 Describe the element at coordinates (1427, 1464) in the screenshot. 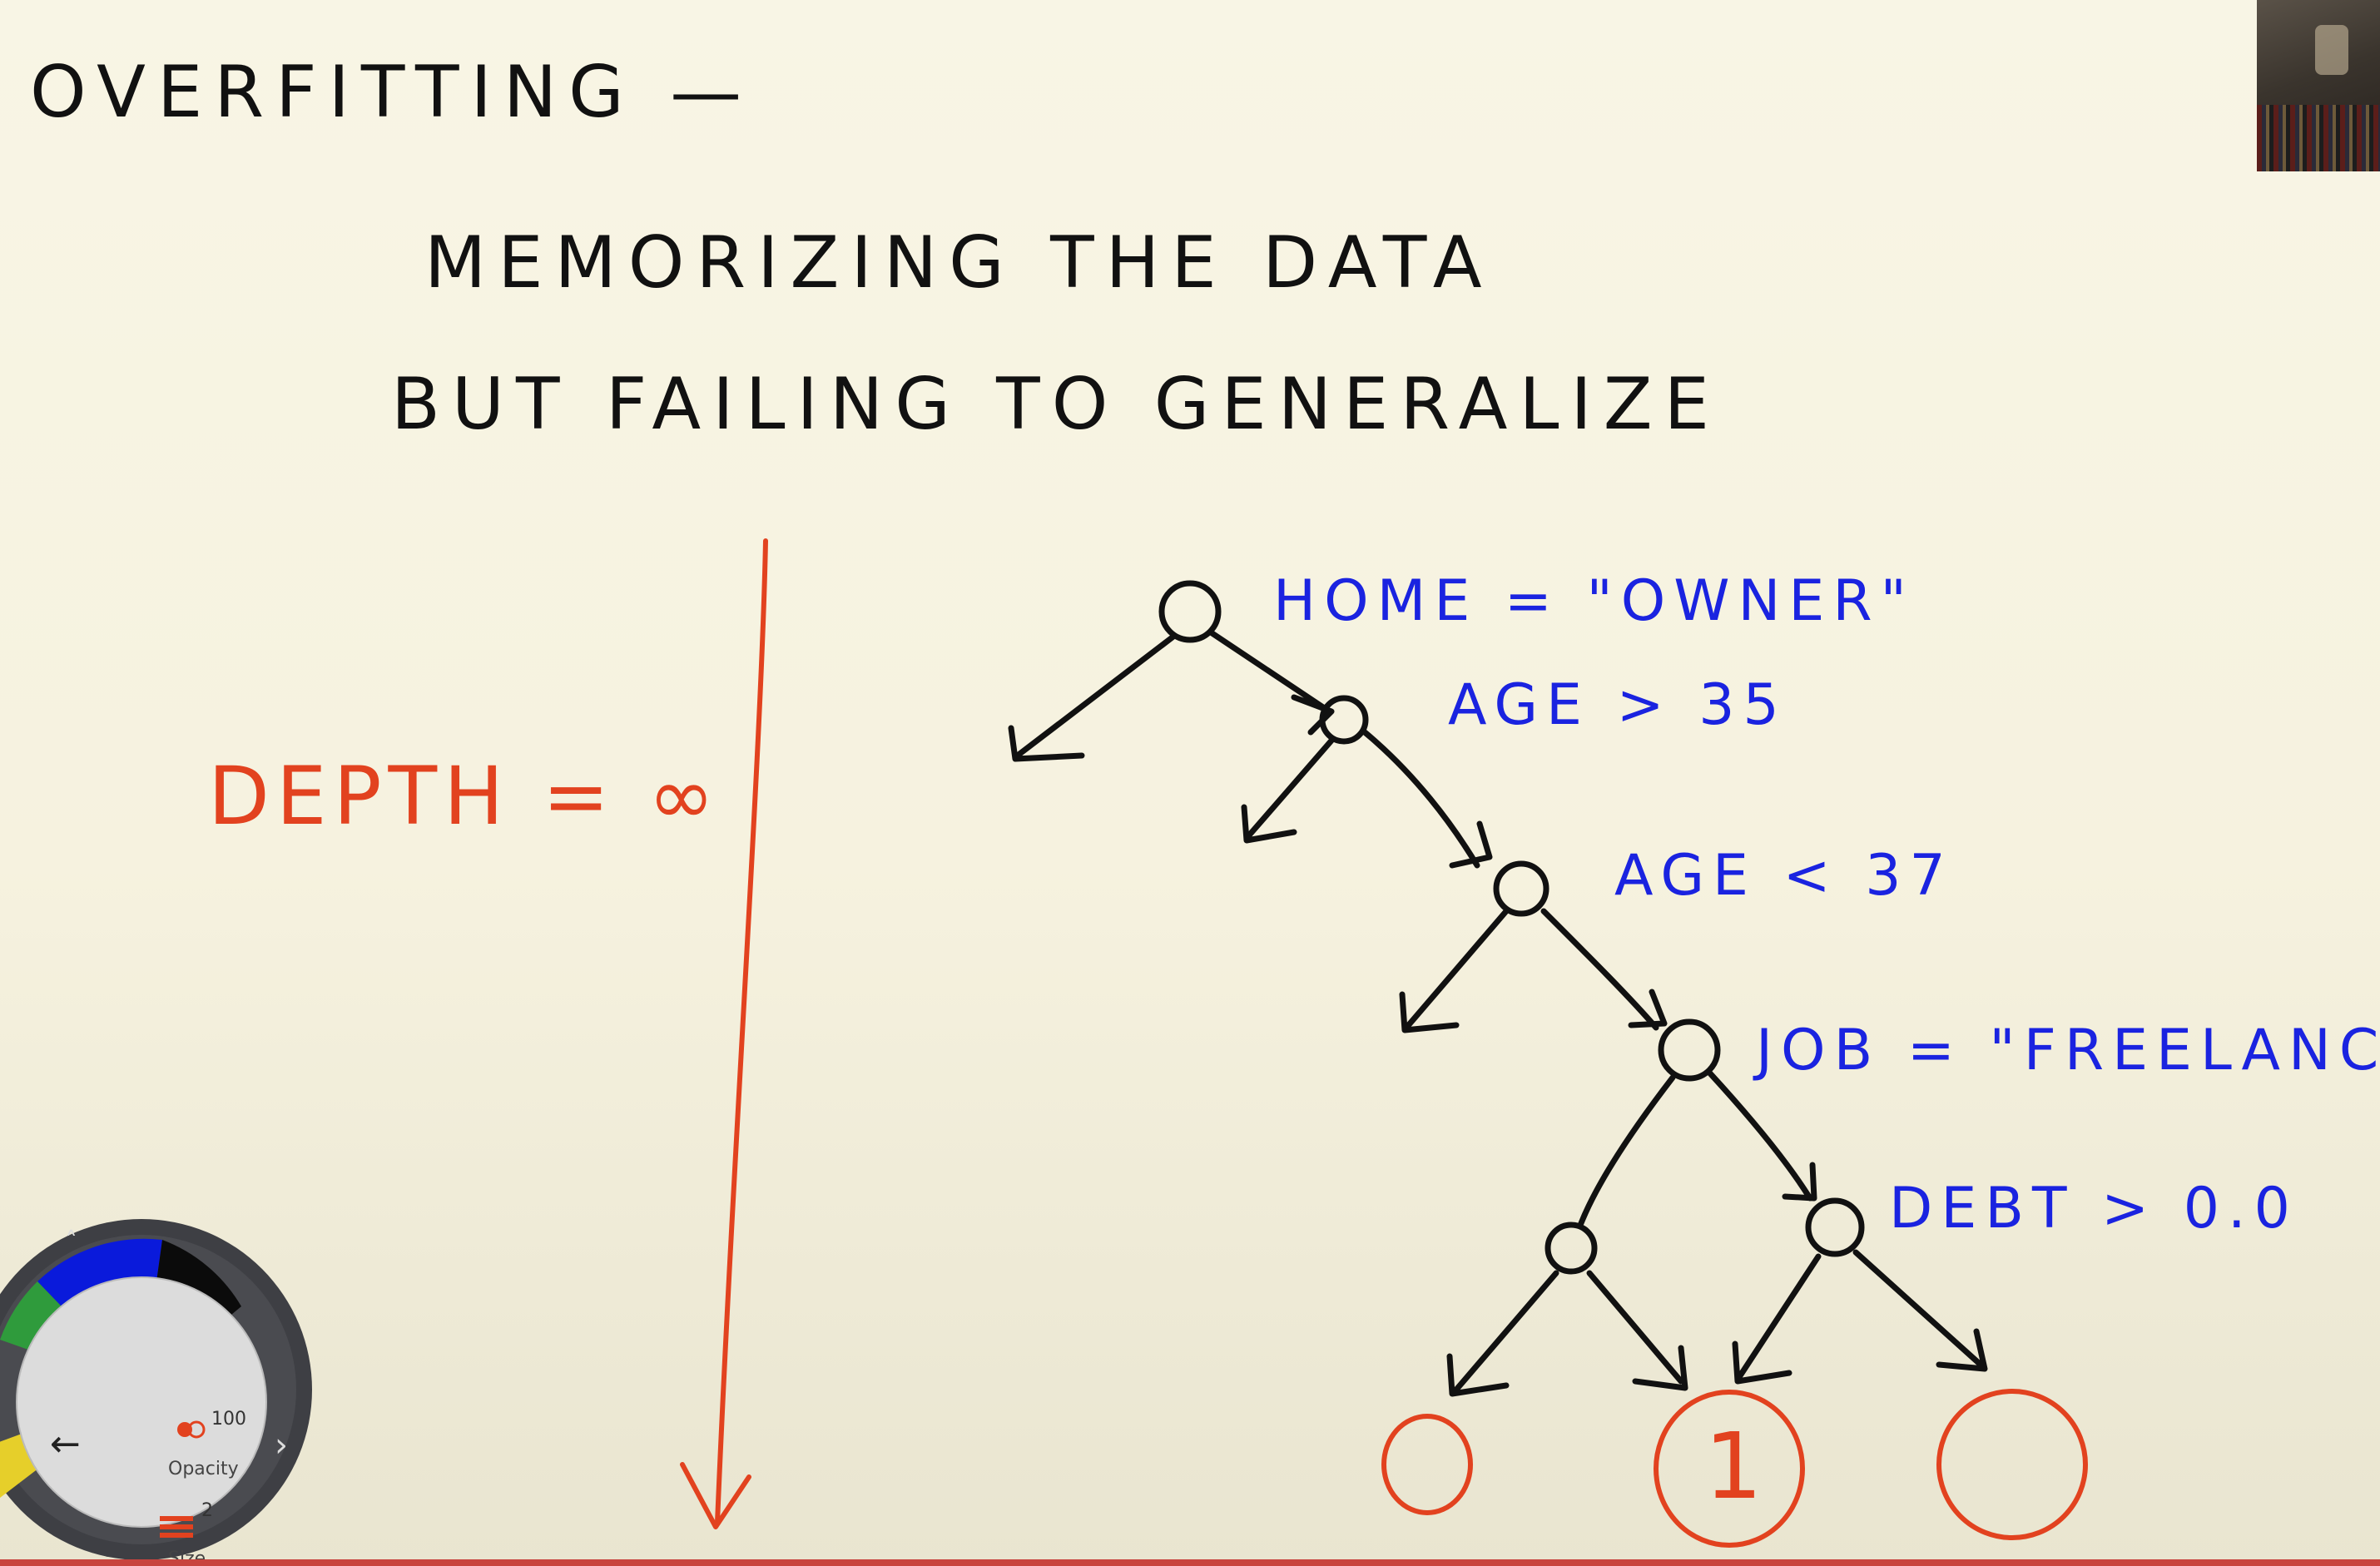

I see `leaf-circle-0-left` at that location.